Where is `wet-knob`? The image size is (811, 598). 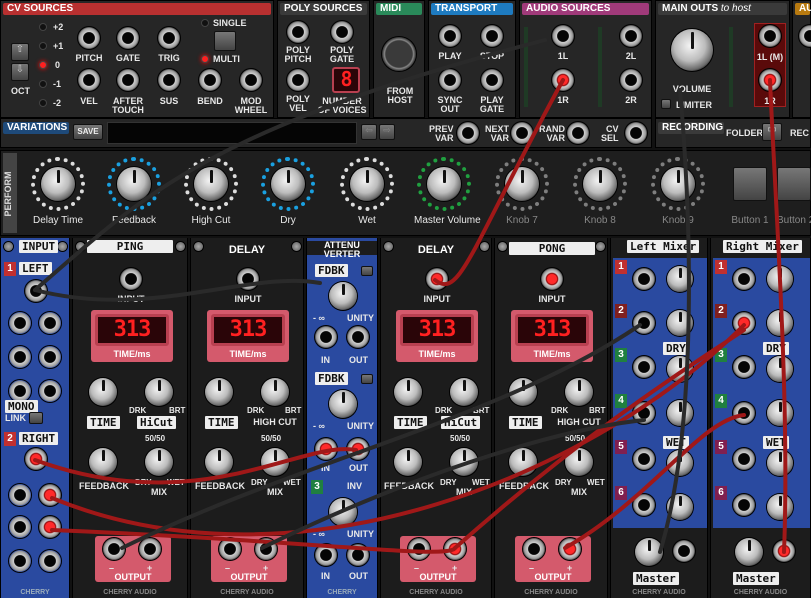
wet-knob is located at coordinates (367, 184).